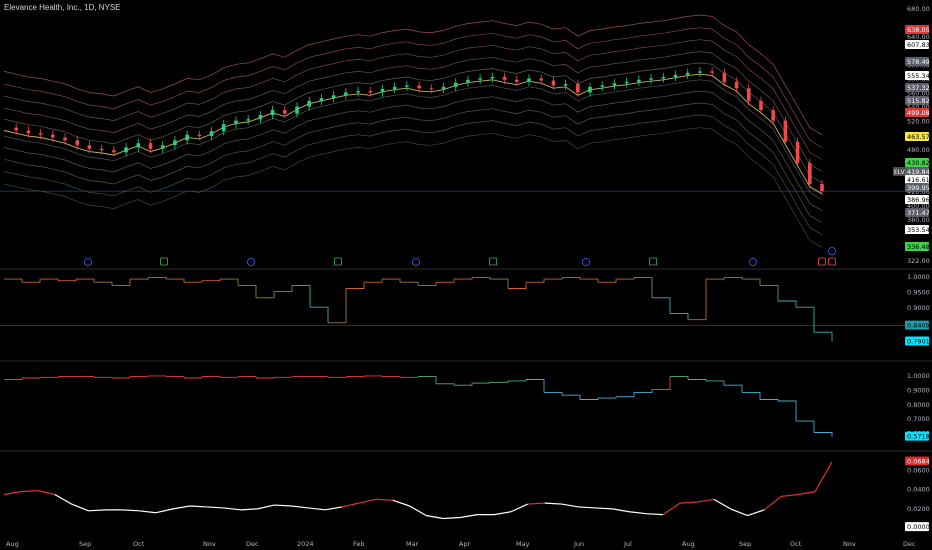  What do you see at coordinates (918, 45) in the screenshot?
I see `price-badge-1: 607.83` at bounding box center [918, 45].